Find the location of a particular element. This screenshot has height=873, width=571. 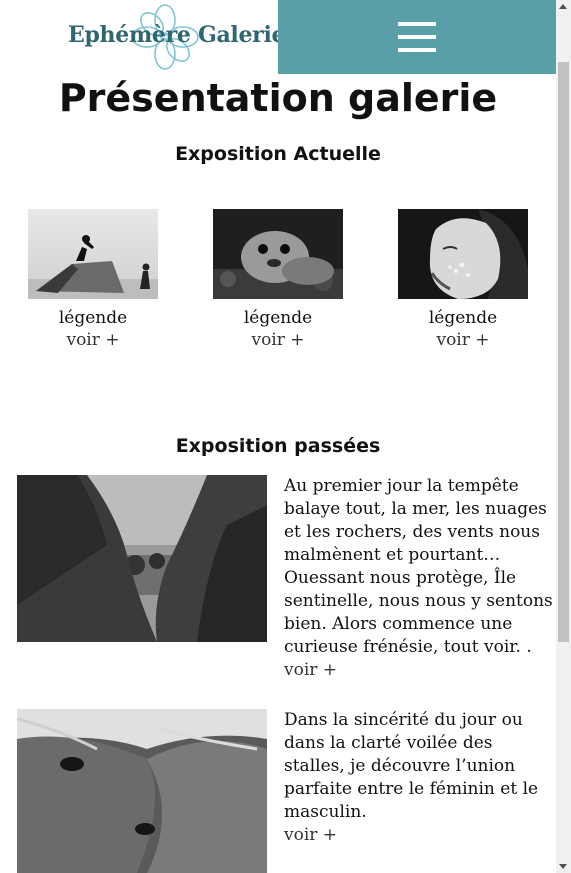

scrollbar-thumb is located at coordinates (563, 352).